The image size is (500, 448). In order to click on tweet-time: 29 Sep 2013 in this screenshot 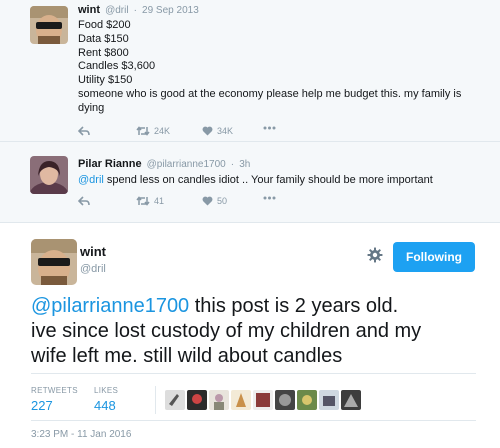, I will do `click(170, 10)`.